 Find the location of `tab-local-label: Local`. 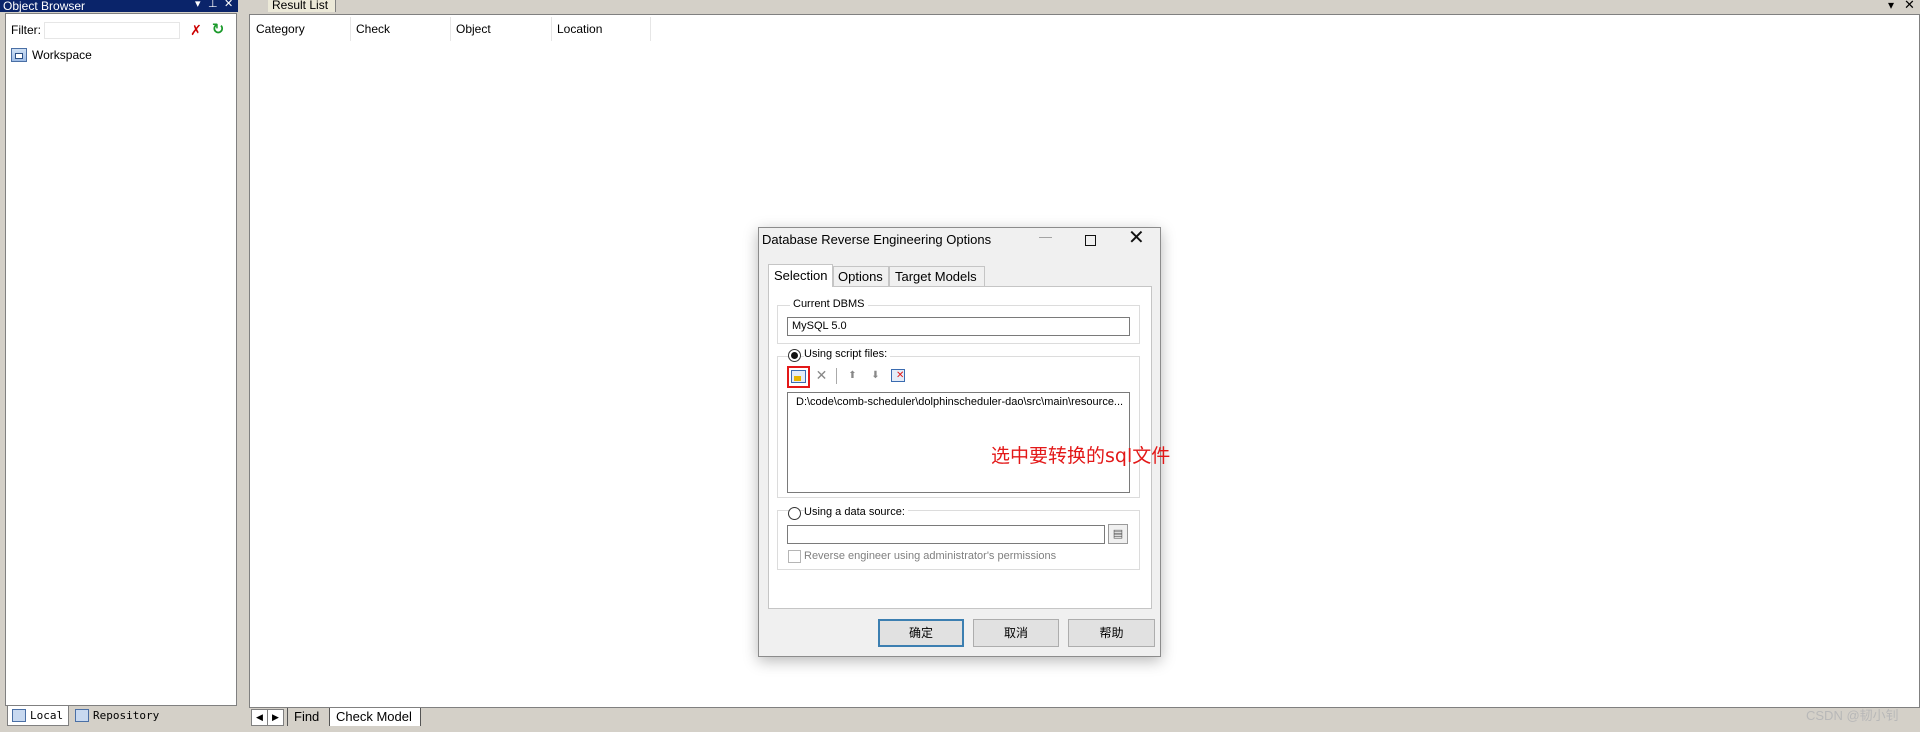

tab-local-label: Local is located at coordinates (47, 715).